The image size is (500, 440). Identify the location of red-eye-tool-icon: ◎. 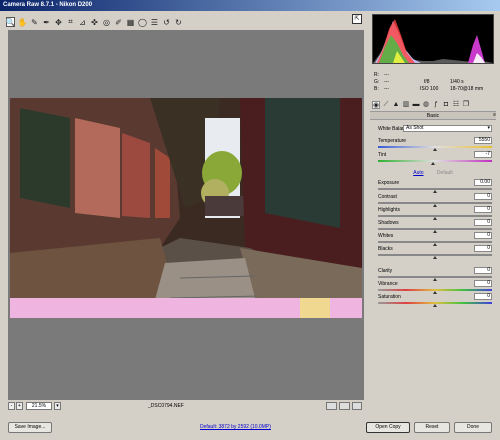
(106, 22).